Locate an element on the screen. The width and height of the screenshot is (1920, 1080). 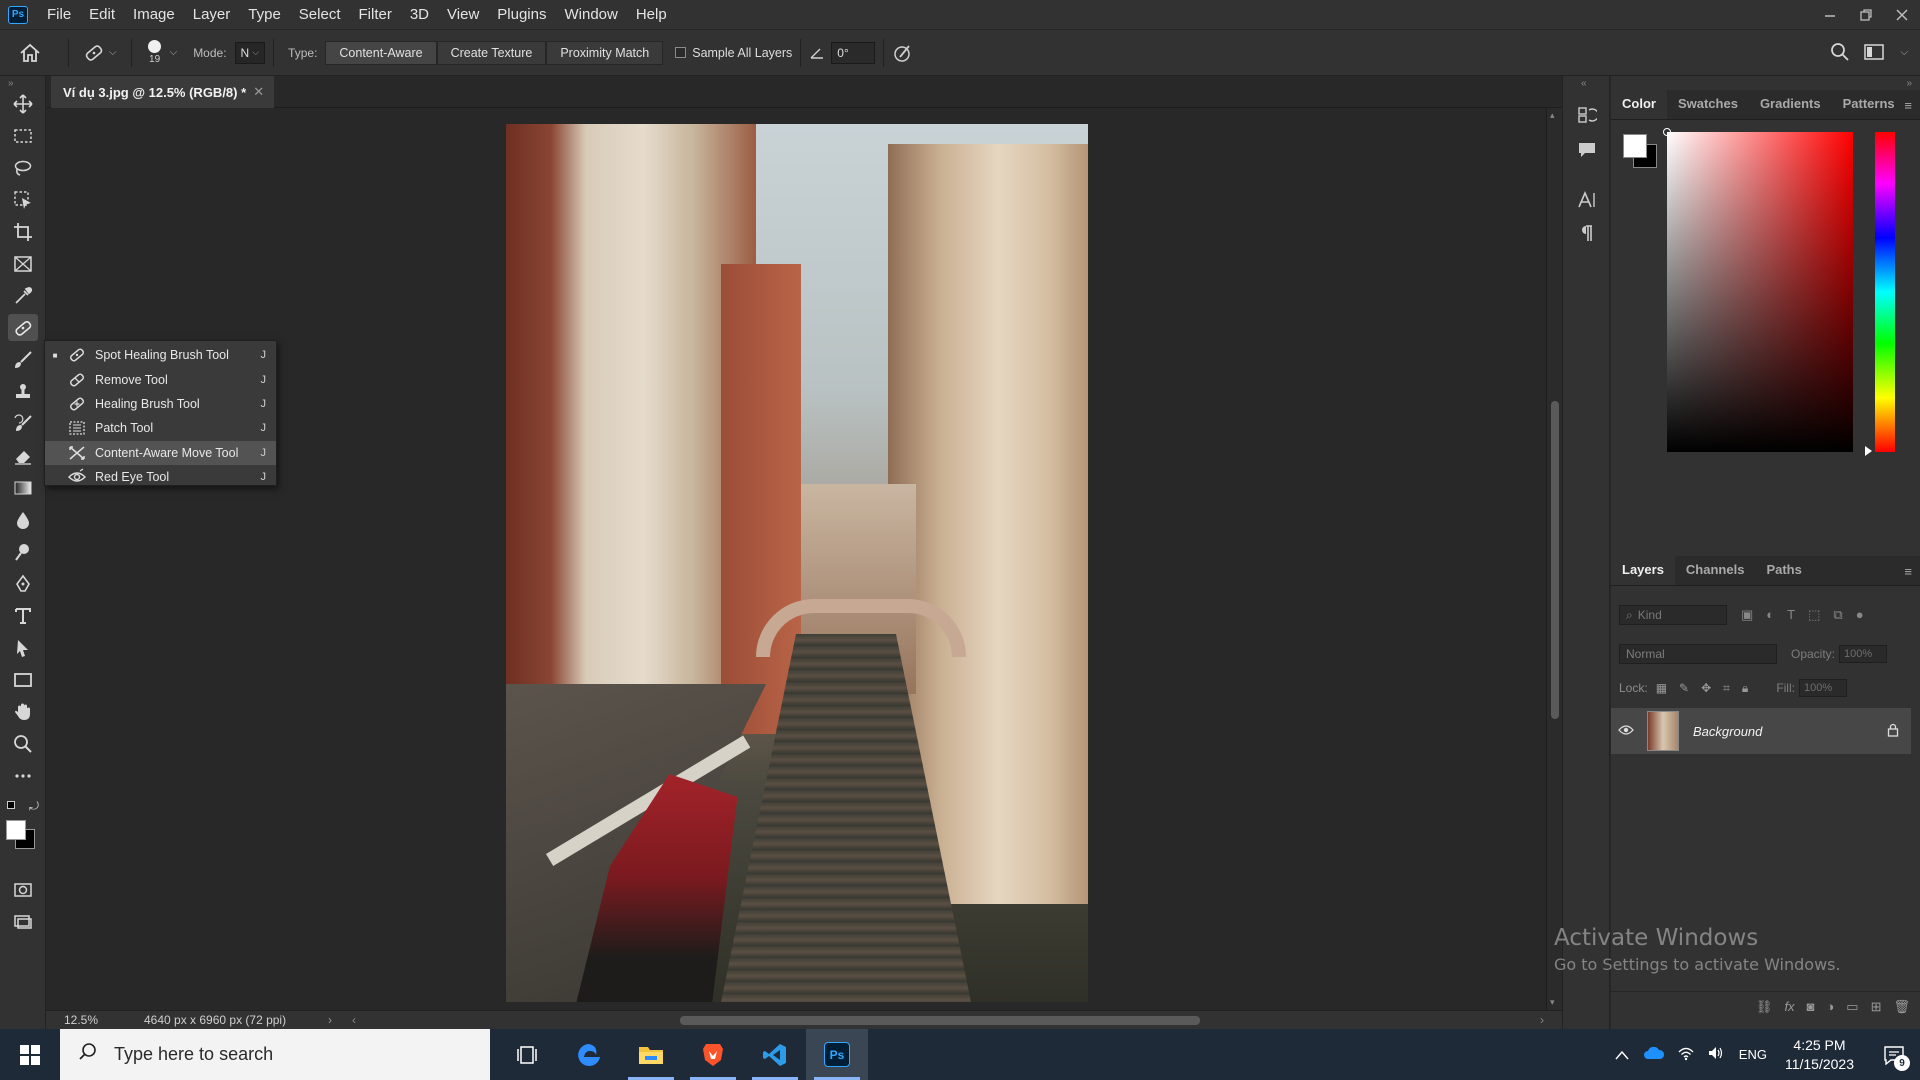
fill-input: 100% is located at coordinates (1822, 688).